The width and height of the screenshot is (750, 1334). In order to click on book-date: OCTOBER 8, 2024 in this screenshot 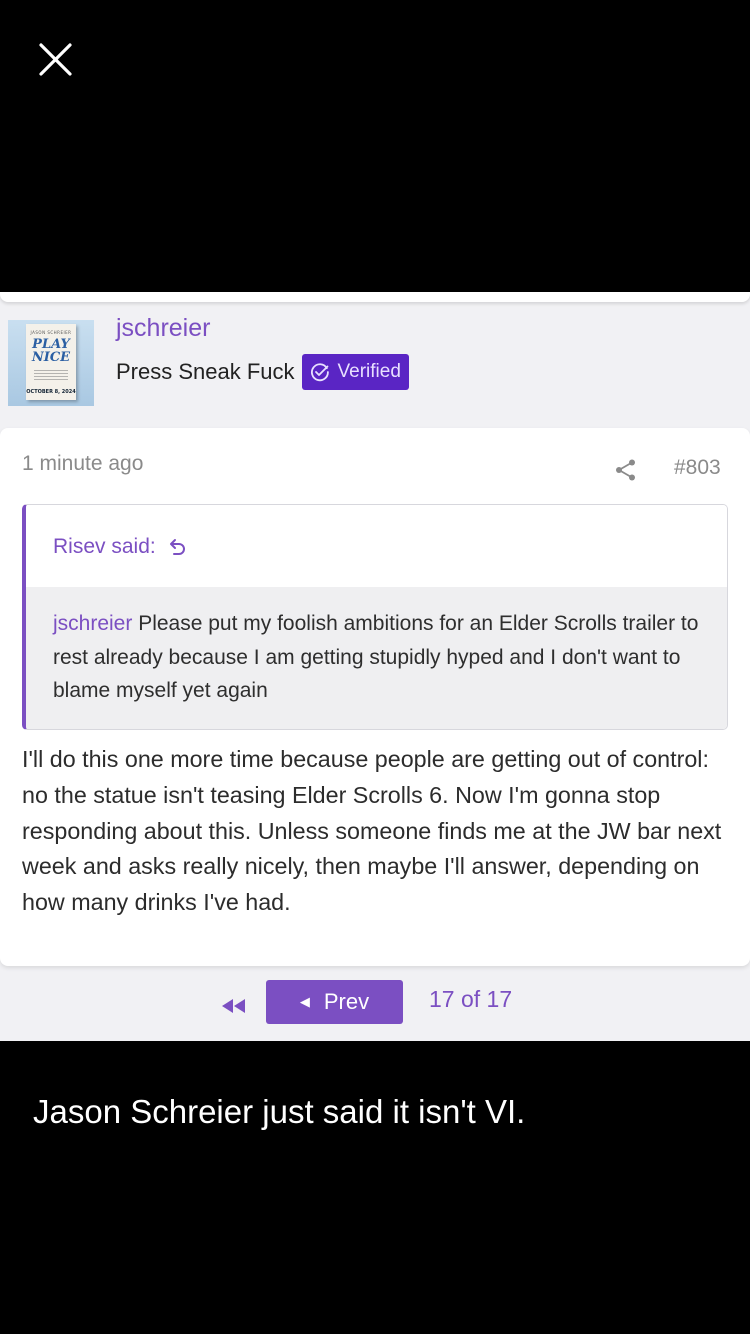, I will do `click(51, 392)`.